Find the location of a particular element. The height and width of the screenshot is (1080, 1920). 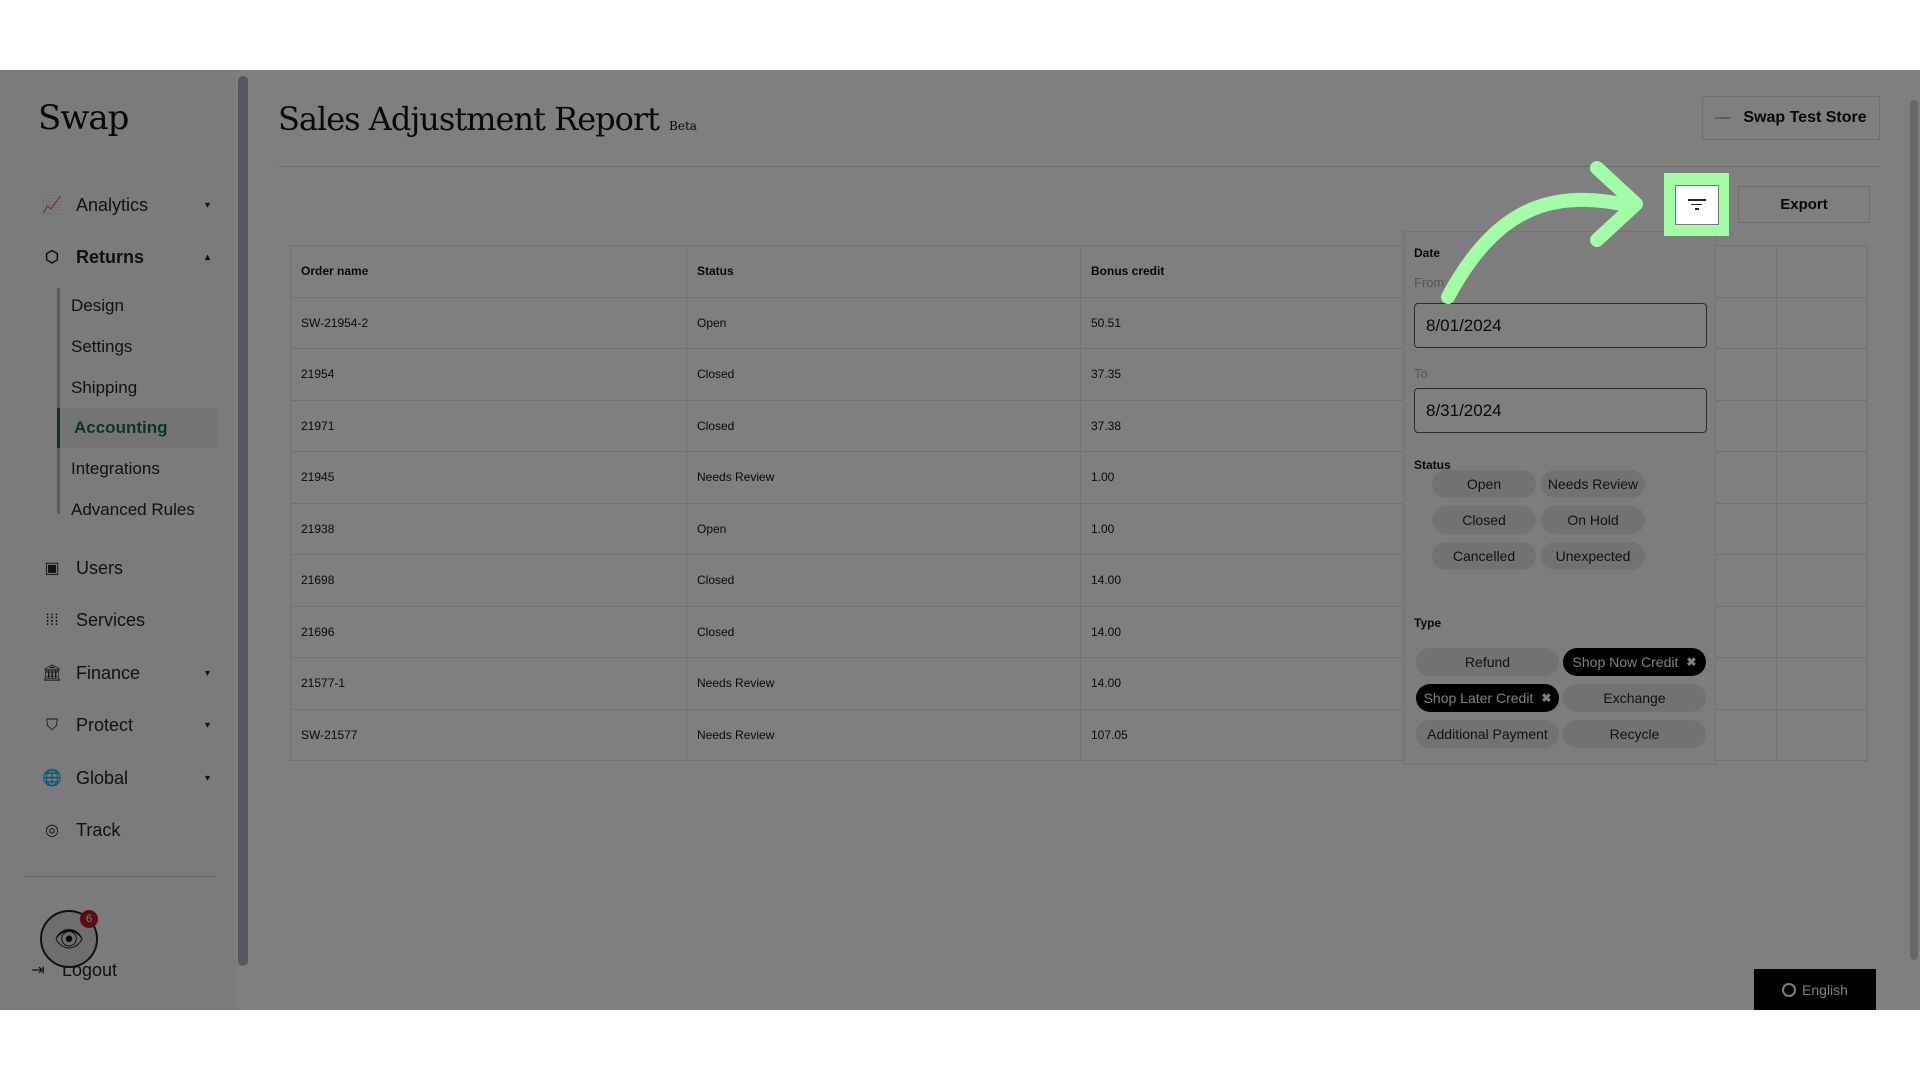

nav-label: Services is located at coordinates (111, 620).